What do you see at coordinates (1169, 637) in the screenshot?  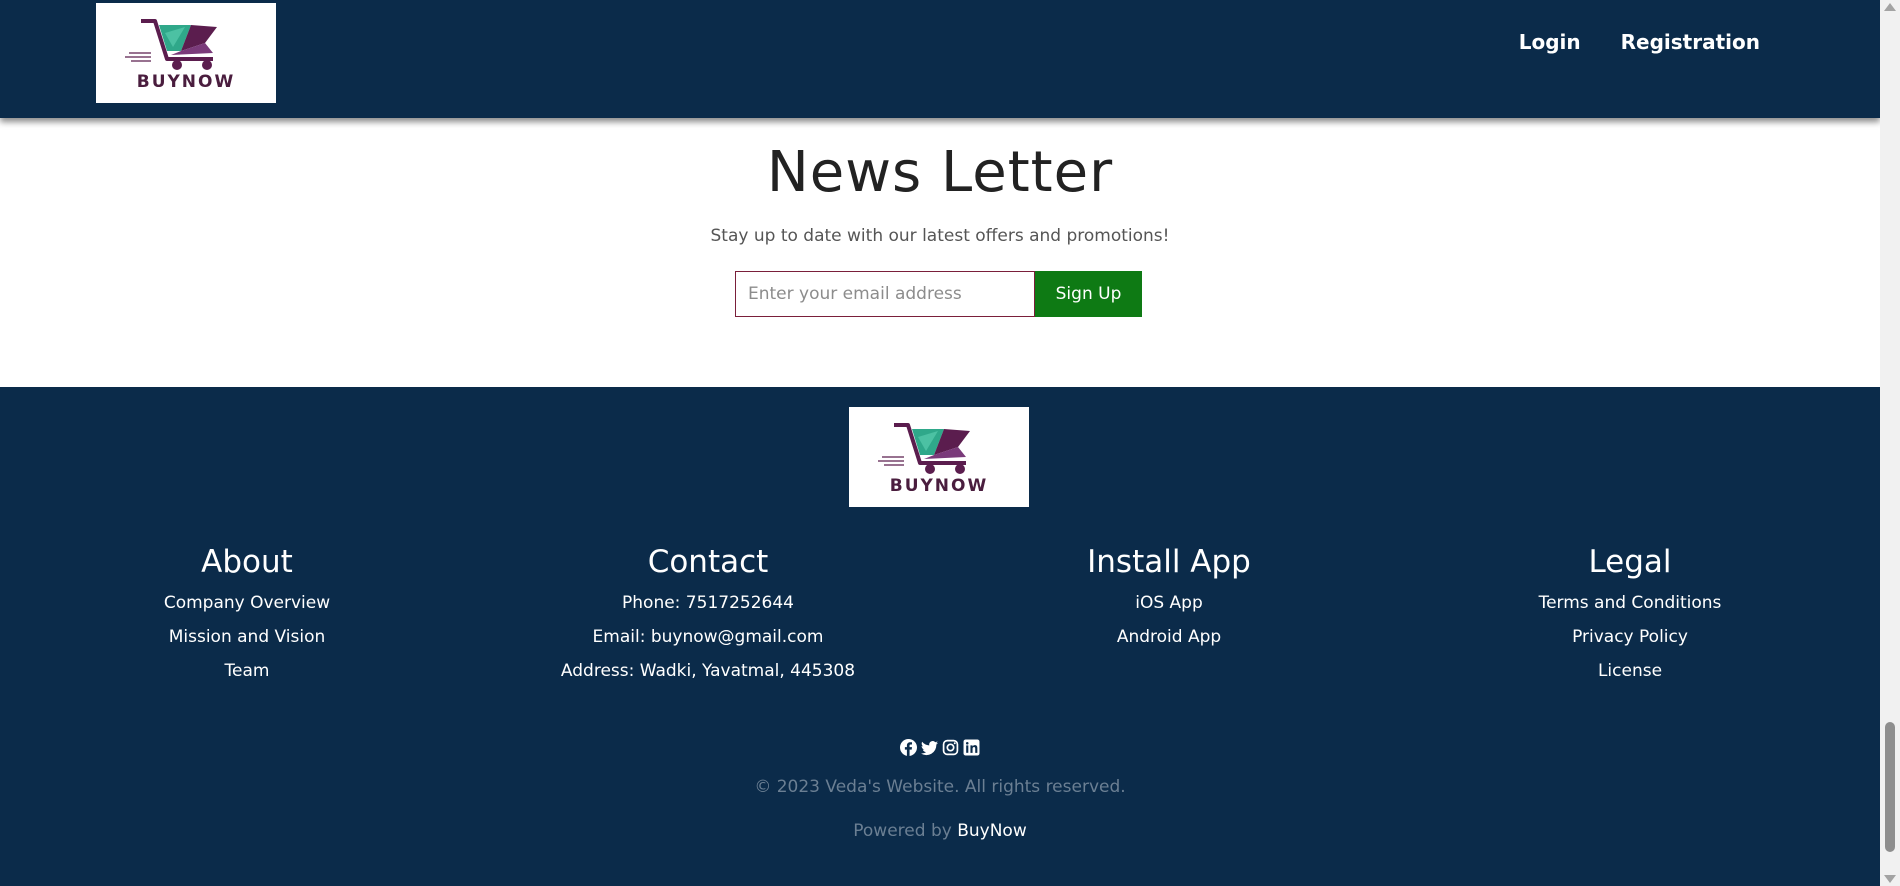 I see `footer-link-android-app: Android App` at bounding box center [1169, 637].